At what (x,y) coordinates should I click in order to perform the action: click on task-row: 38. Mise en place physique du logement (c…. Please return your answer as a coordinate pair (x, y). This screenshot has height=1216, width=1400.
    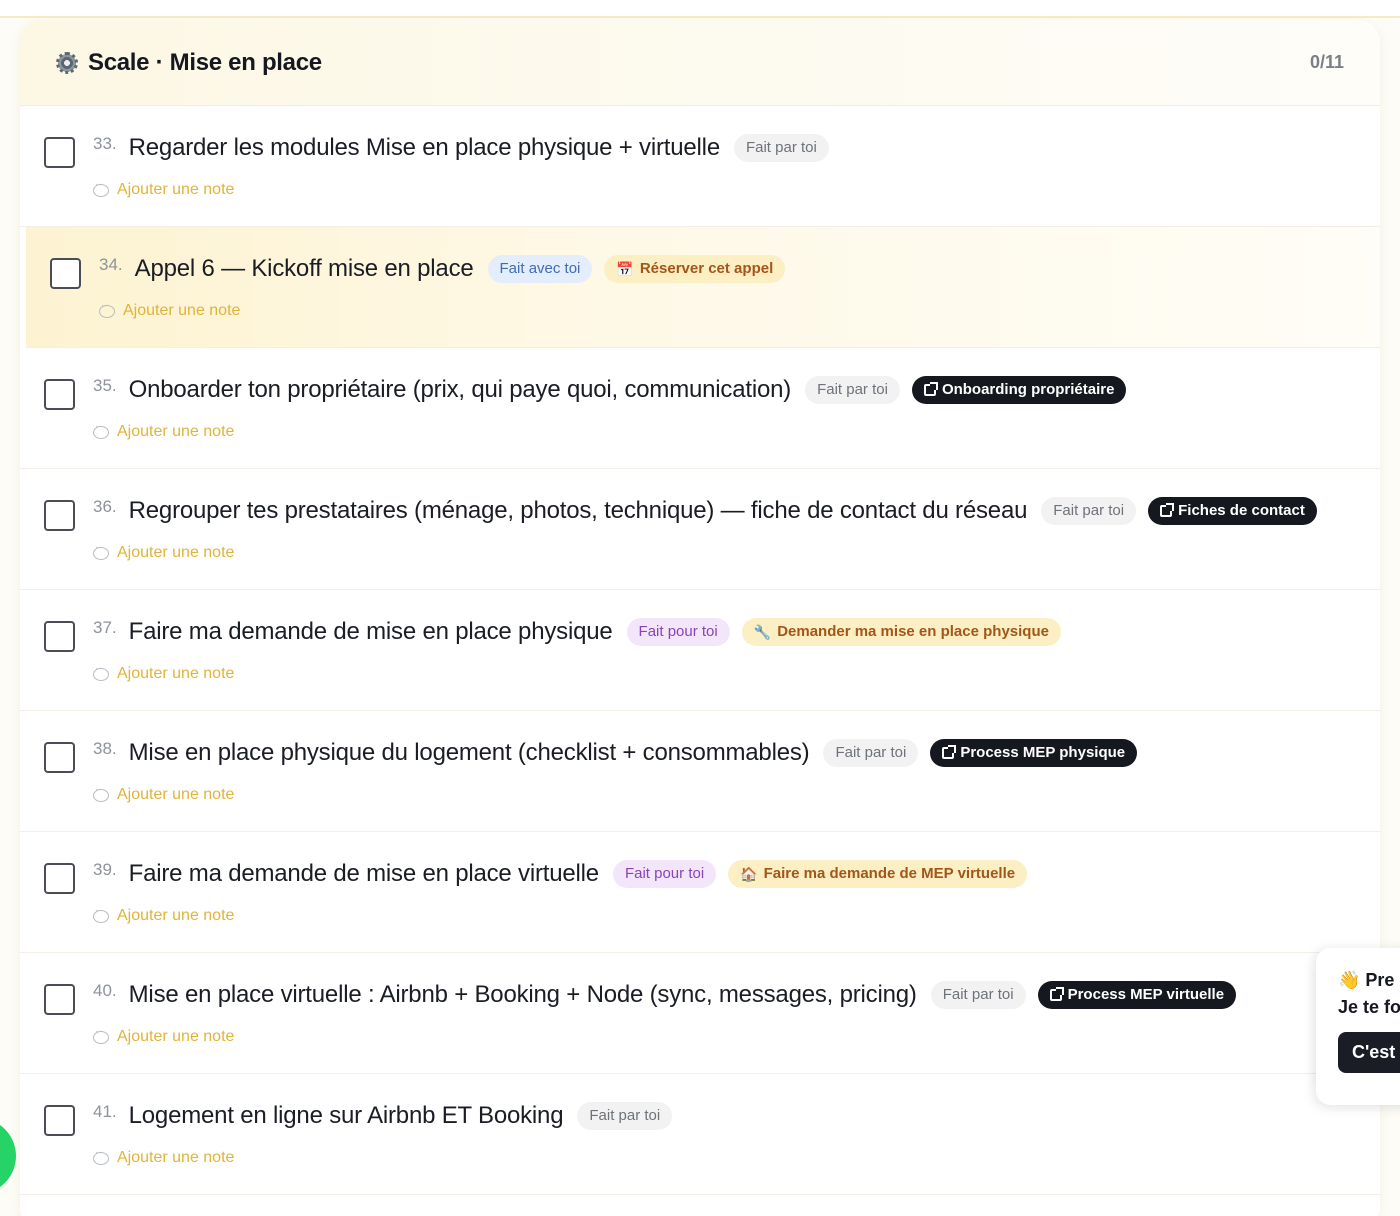
    Looking at the image, I should click on (700, 771).